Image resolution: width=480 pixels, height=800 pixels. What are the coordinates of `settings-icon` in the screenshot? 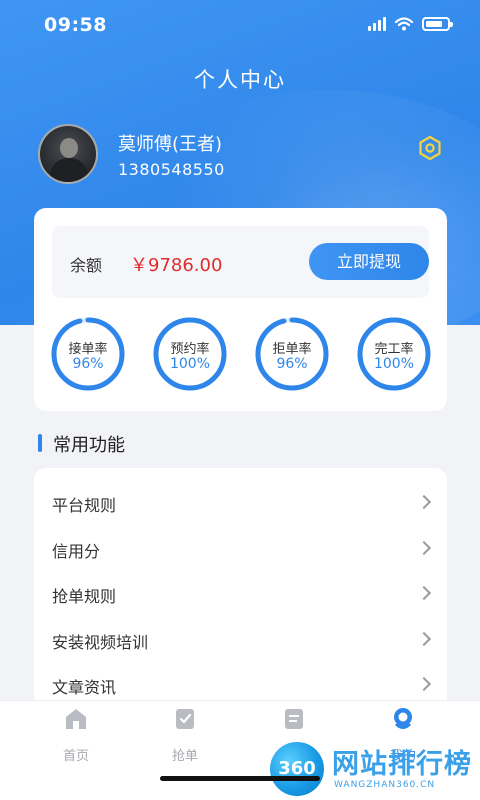 It's located at (430, 148).